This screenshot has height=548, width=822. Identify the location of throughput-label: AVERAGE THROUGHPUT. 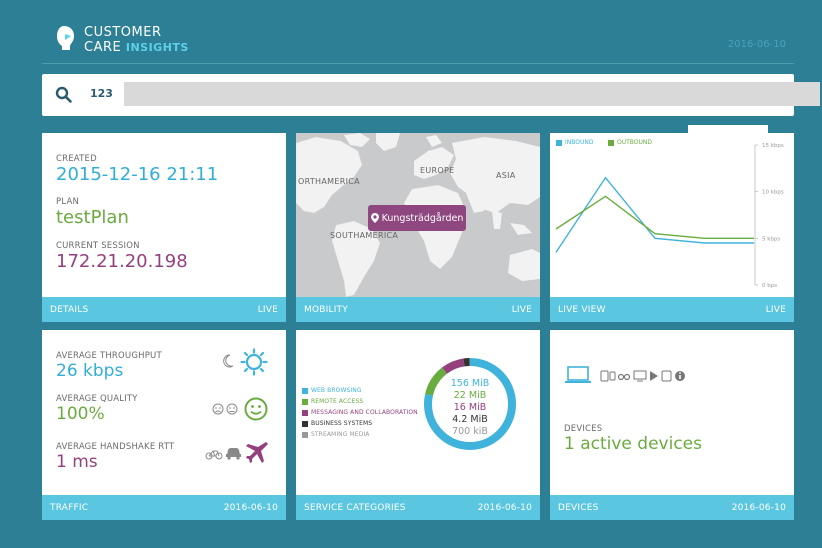
(109, 356).